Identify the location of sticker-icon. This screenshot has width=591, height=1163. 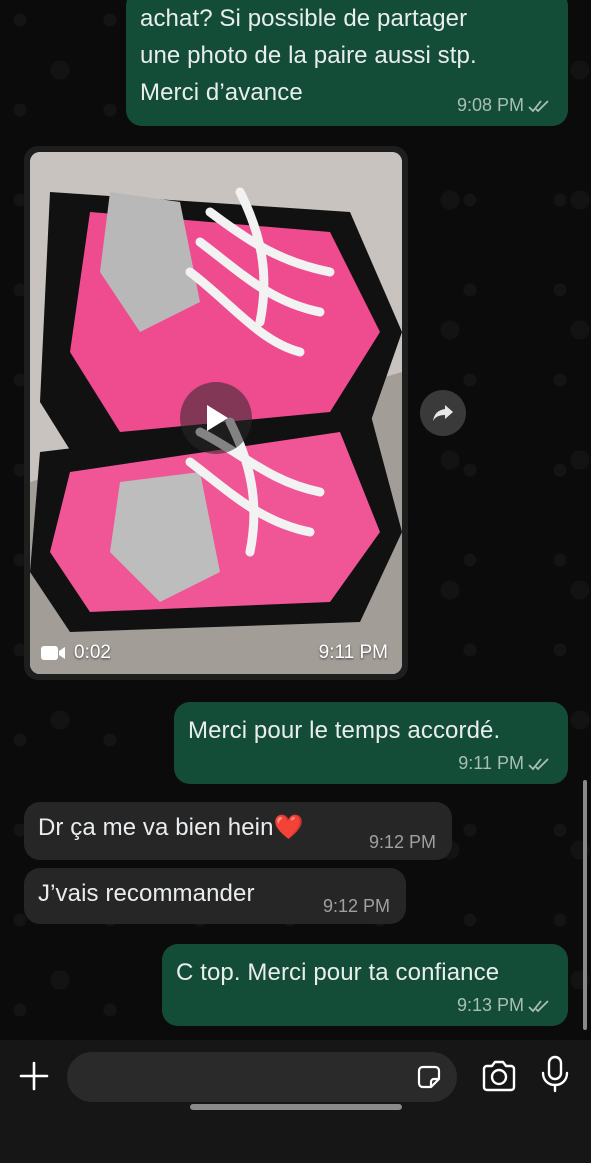
(429, 1077).